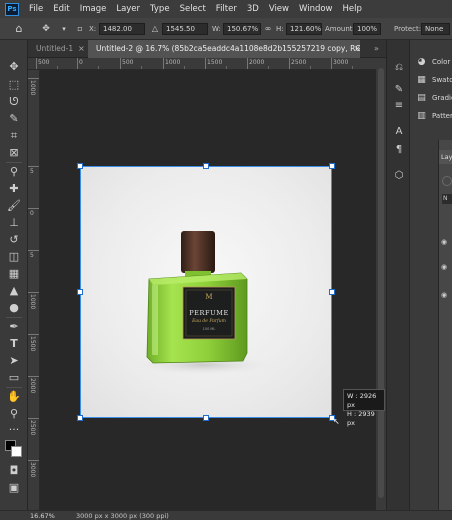  I want to click on crop-tool-icon: ⌗, so click(14, 136).